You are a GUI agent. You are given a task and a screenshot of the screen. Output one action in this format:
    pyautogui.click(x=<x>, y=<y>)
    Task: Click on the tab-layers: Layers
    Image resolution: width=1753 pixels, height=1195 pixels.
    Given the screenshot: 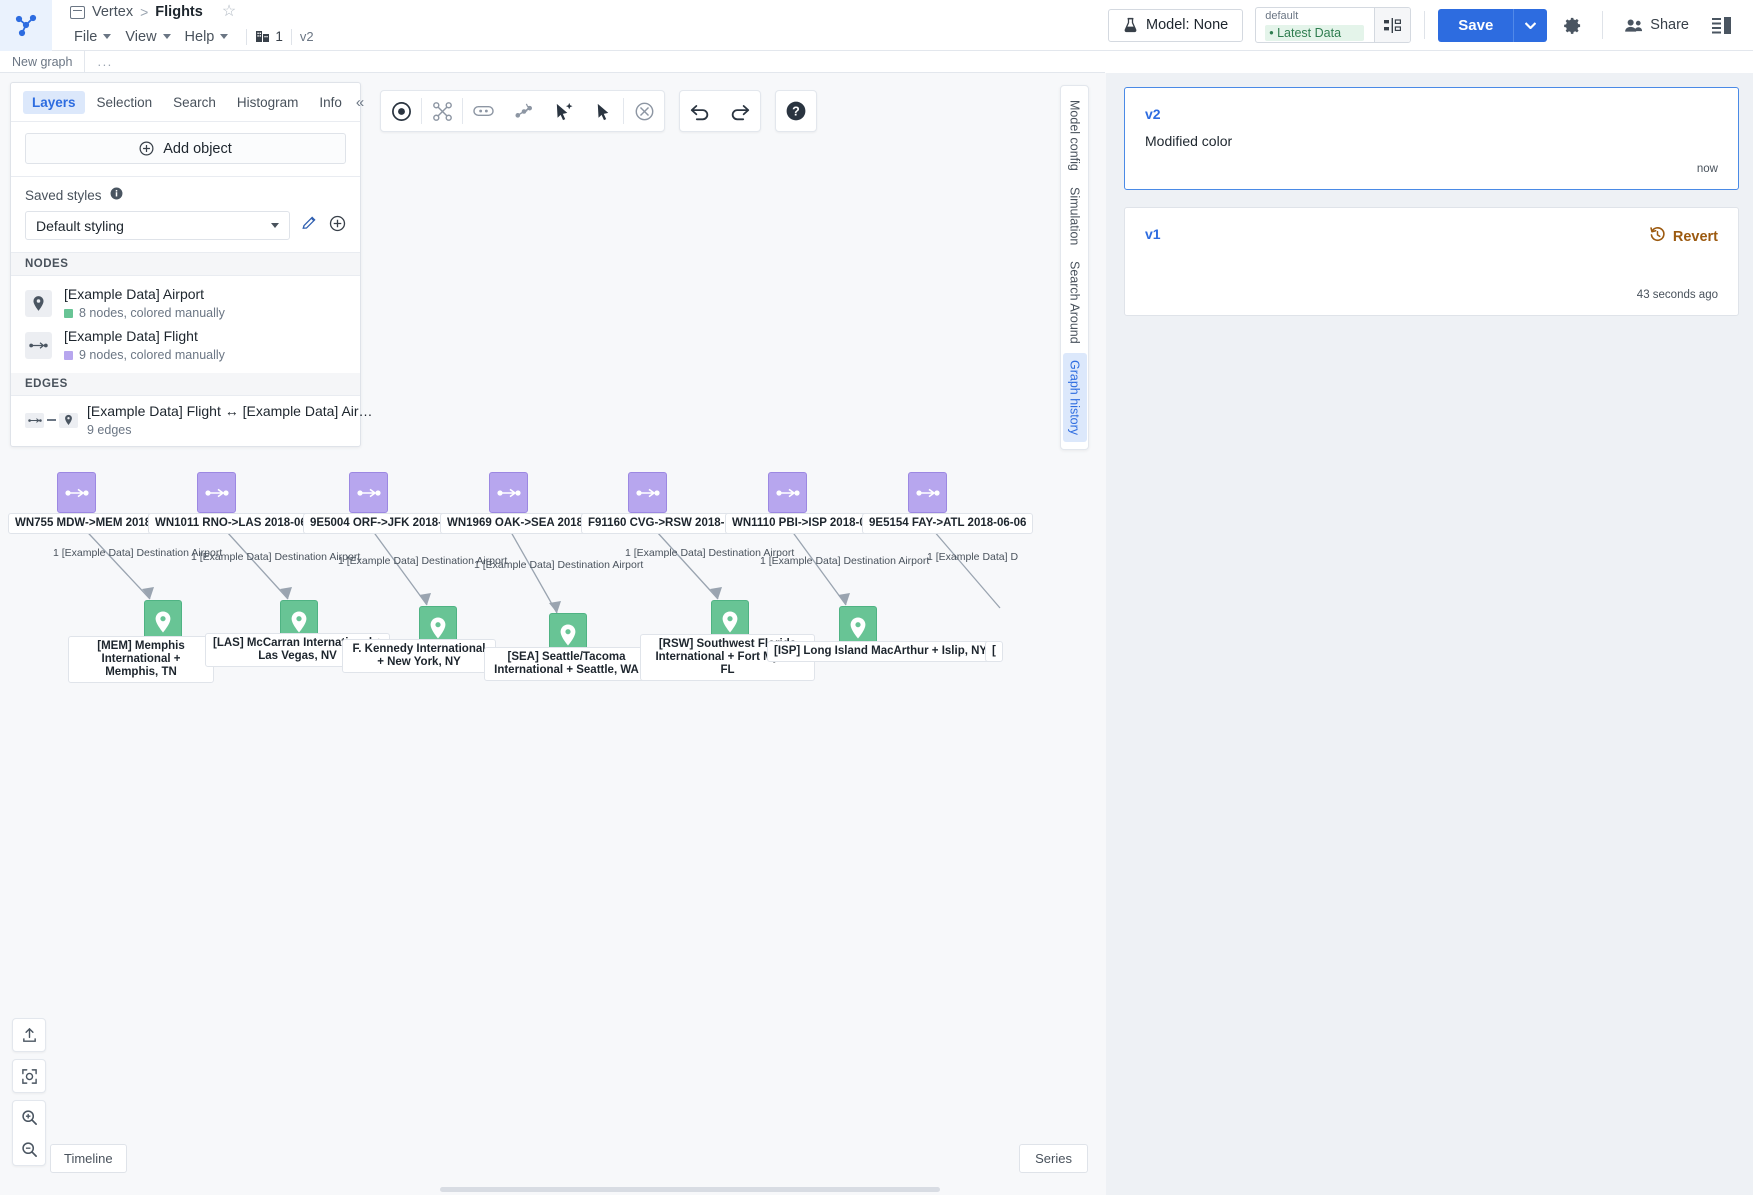 What is the action you would take?
    pyautogui.click(x=54, y=102)
    